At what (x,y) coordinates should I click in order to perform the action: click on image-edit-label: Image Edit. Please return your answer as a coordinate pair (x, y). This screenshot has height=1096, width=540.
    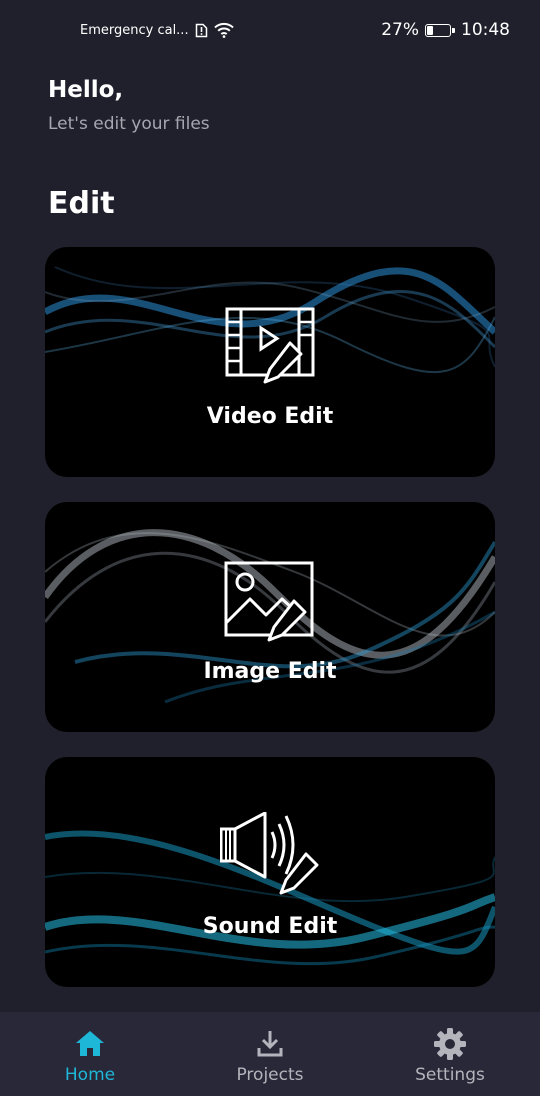
    Looking at the image, I should click on (270, 671).